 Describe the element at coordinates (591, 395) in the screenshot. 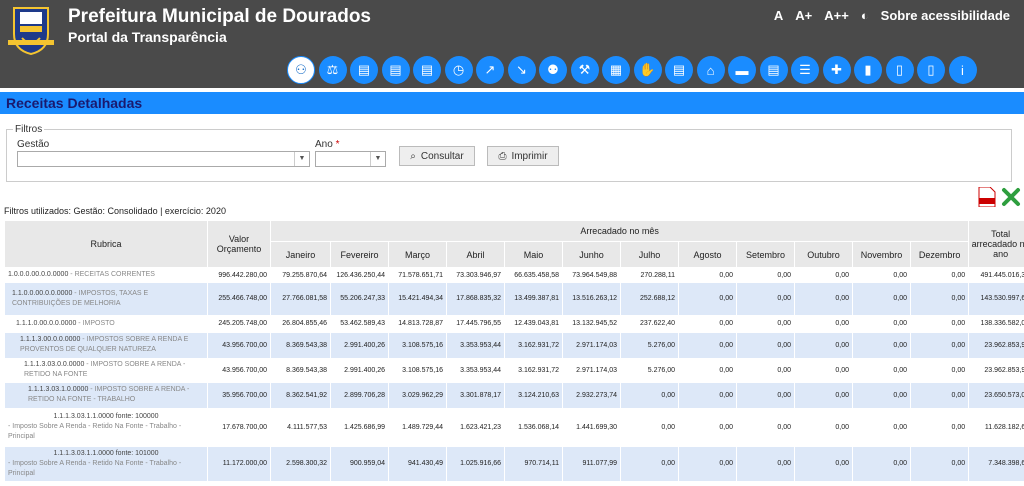

I see `month-value-cell: 2.932.273,74` at that location.